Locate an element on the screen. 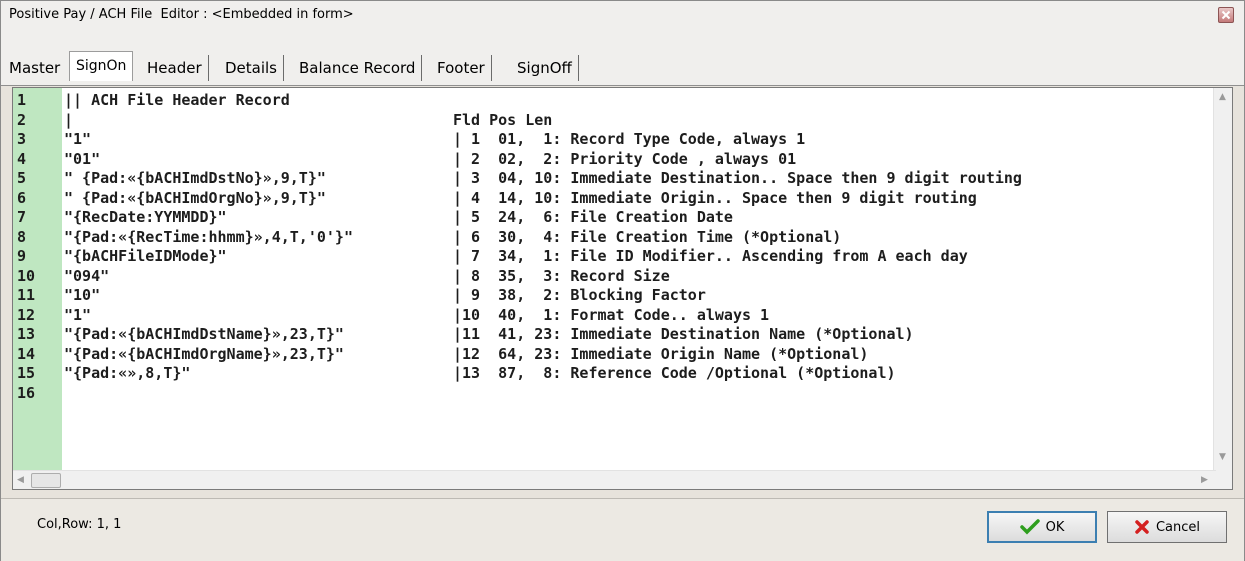  scrollbar-corner is located at coordinates (1223, 480).